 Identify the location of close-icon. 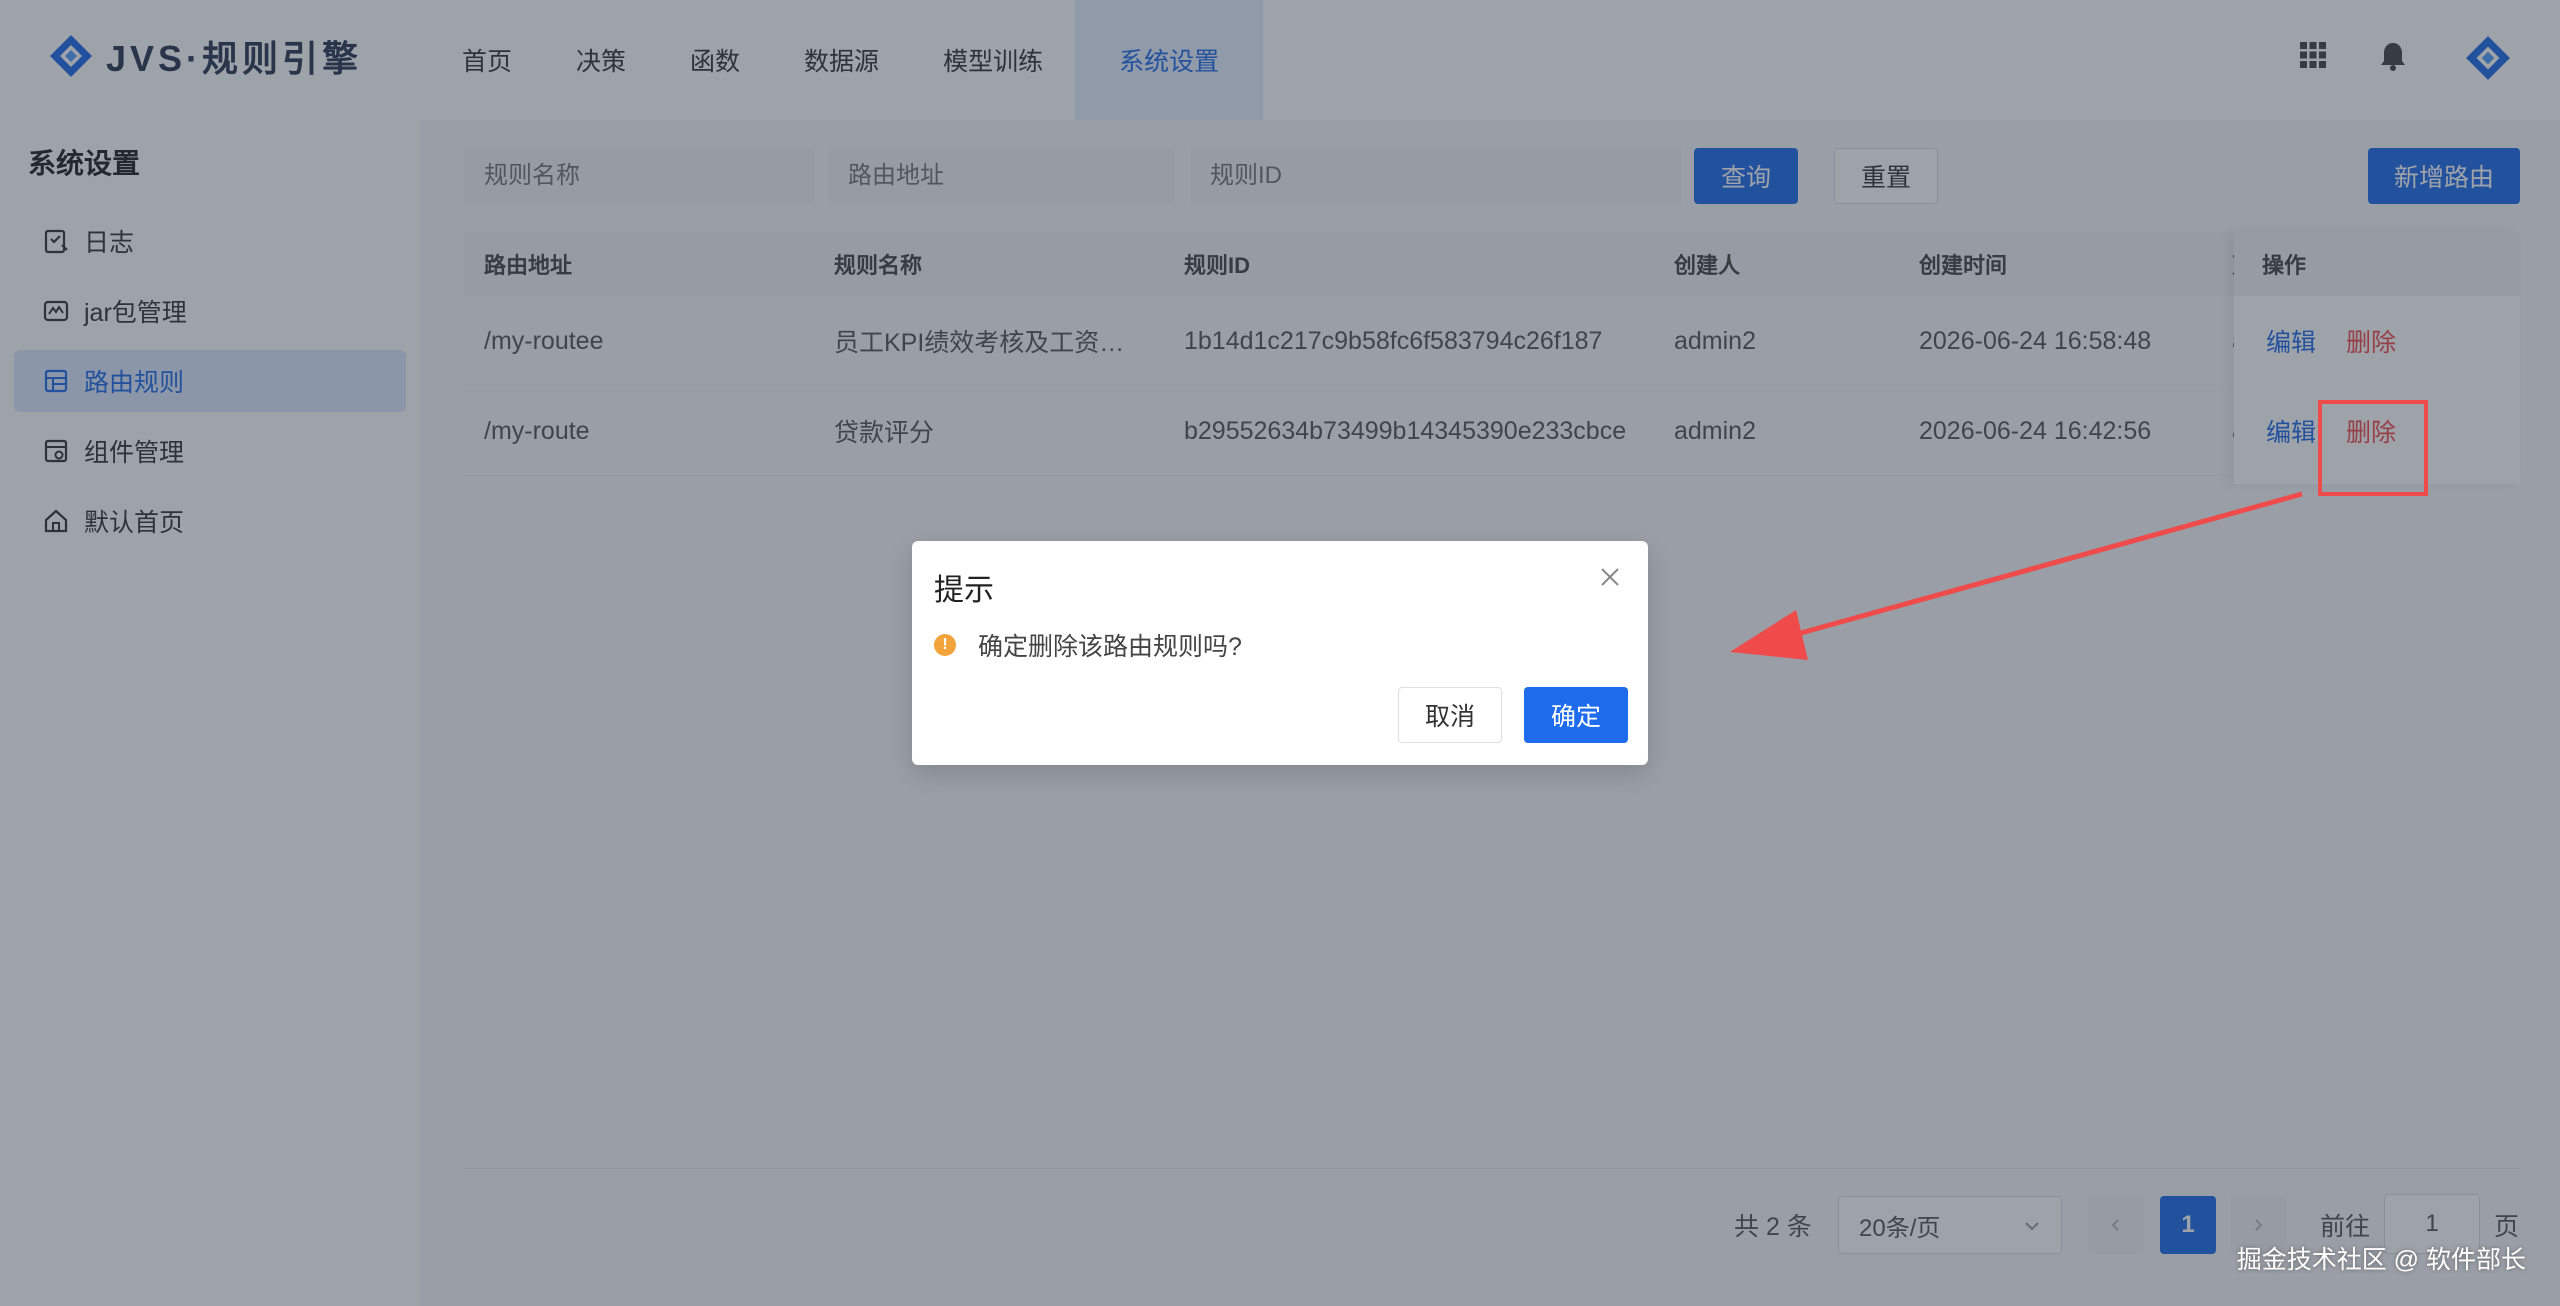
(1610, 577).